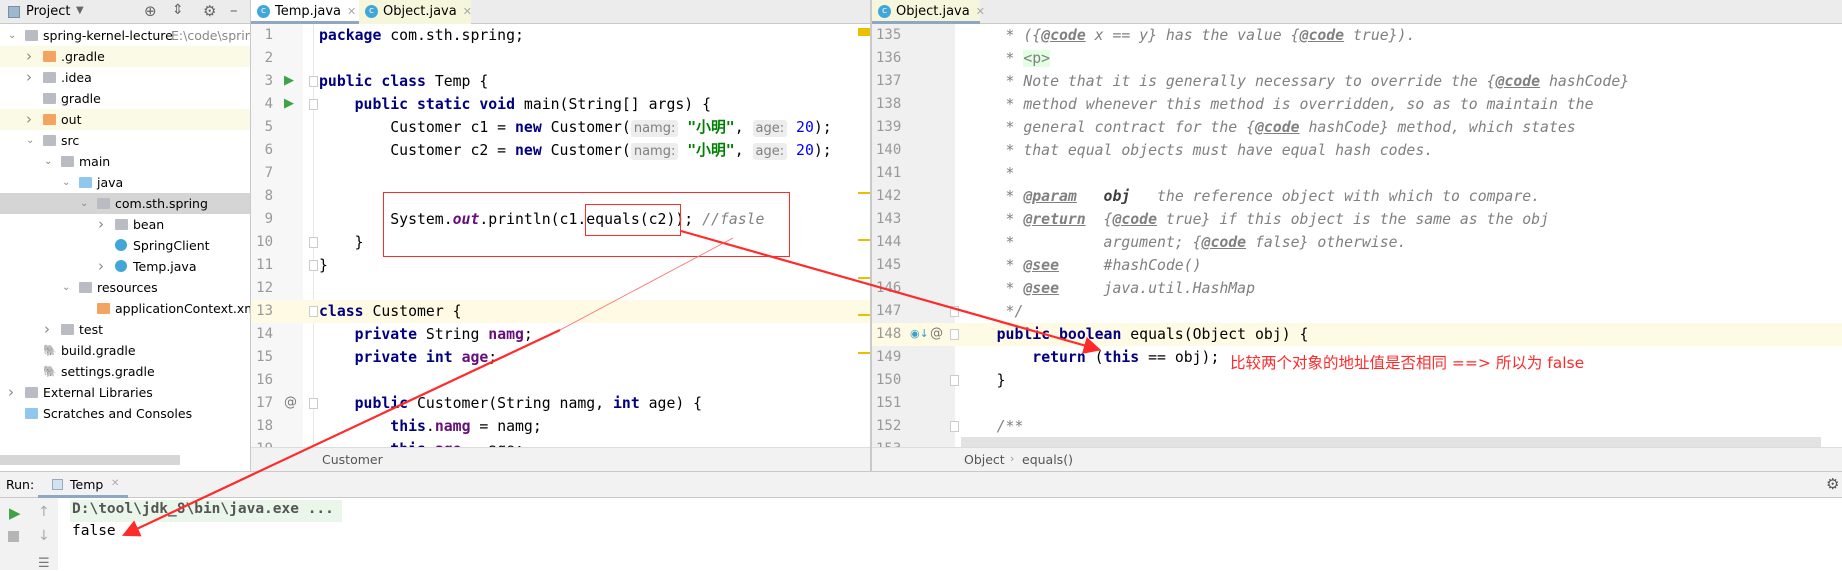 The image size is (1842, 571). Describe the element at coordinates (891, 291) in the screenshot. I see `arrow-to-object-equals` at that location.